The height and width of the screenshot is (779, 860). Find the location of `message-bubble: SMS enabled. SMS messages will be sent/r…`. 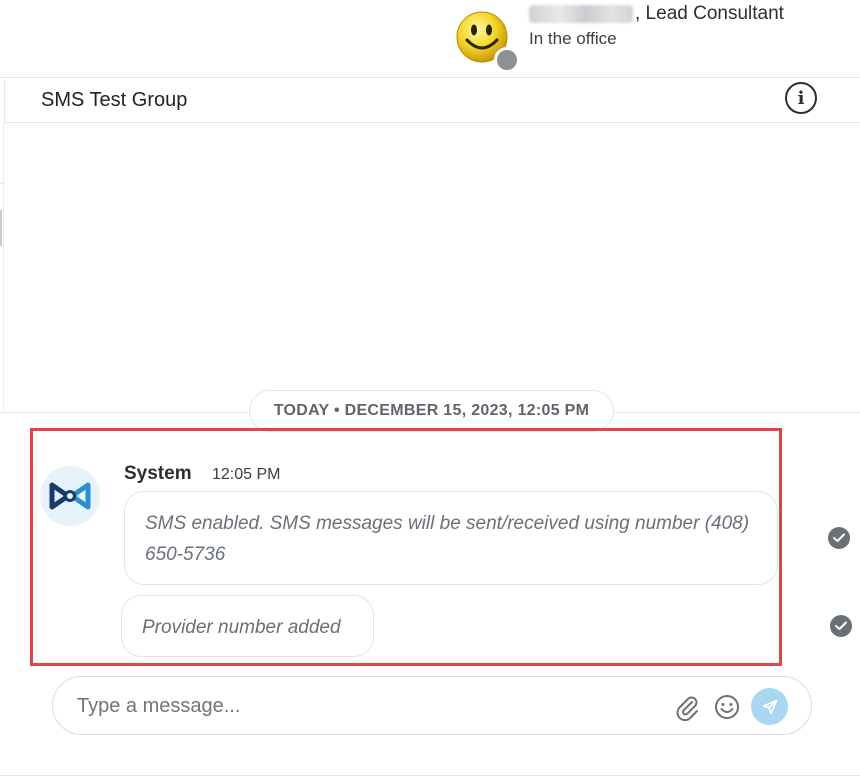

message-bubble: SMS enabled. SMS messages will be sent/r… is located at coordinates (451, 538).